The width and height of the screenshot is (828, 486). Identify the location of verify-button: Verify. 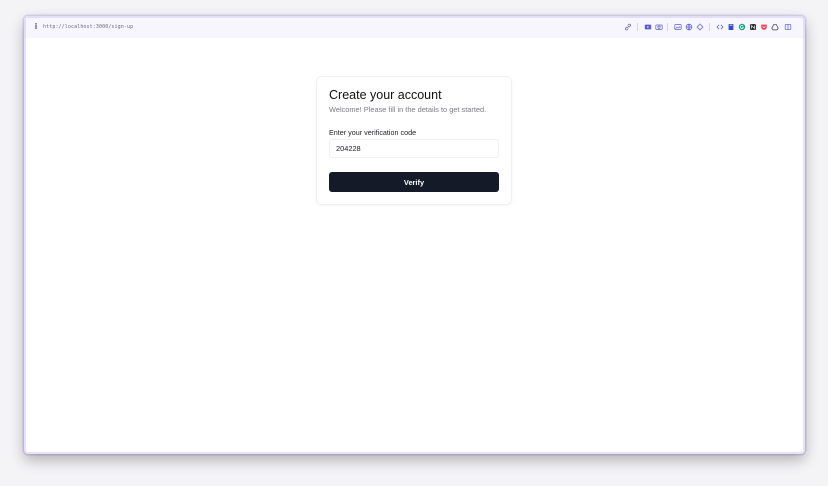
(414, 182).